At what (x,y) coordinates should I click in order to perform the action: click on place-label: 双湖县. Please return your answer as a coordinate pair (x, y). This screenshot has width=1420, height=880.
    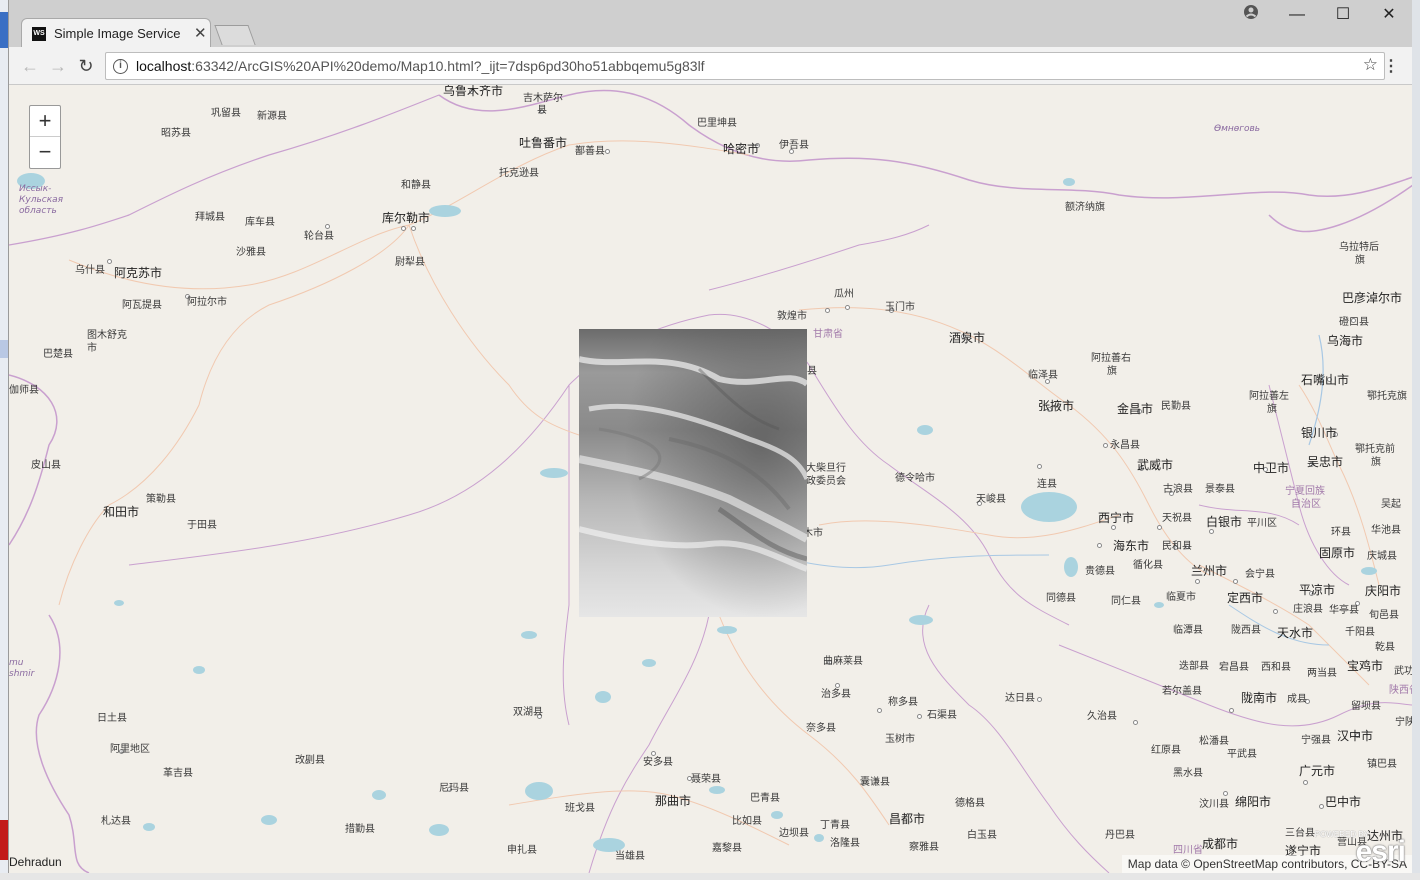
    Looking at the image, I should click on (528, 712).